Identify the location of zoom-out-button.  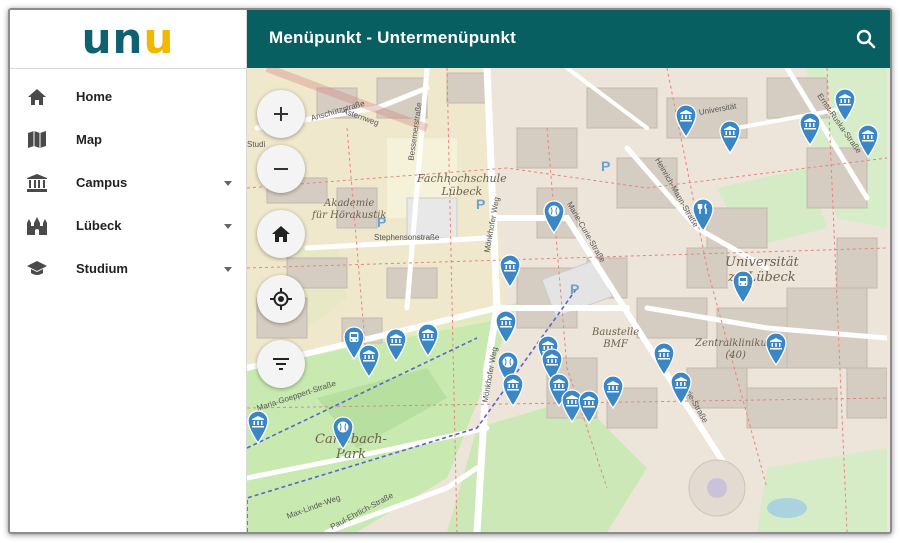
(281, 169).